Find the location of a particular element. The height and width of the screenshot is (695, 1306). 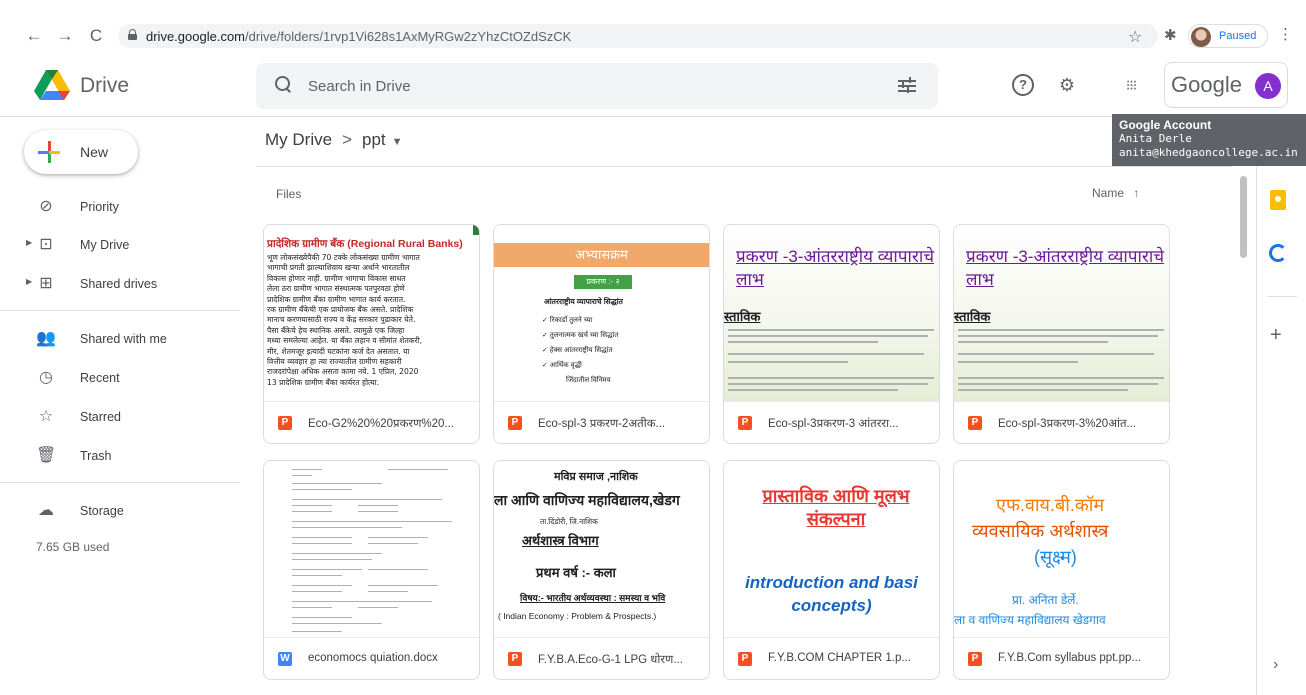

drive-logo-icon is located at coordinates (52, 85).